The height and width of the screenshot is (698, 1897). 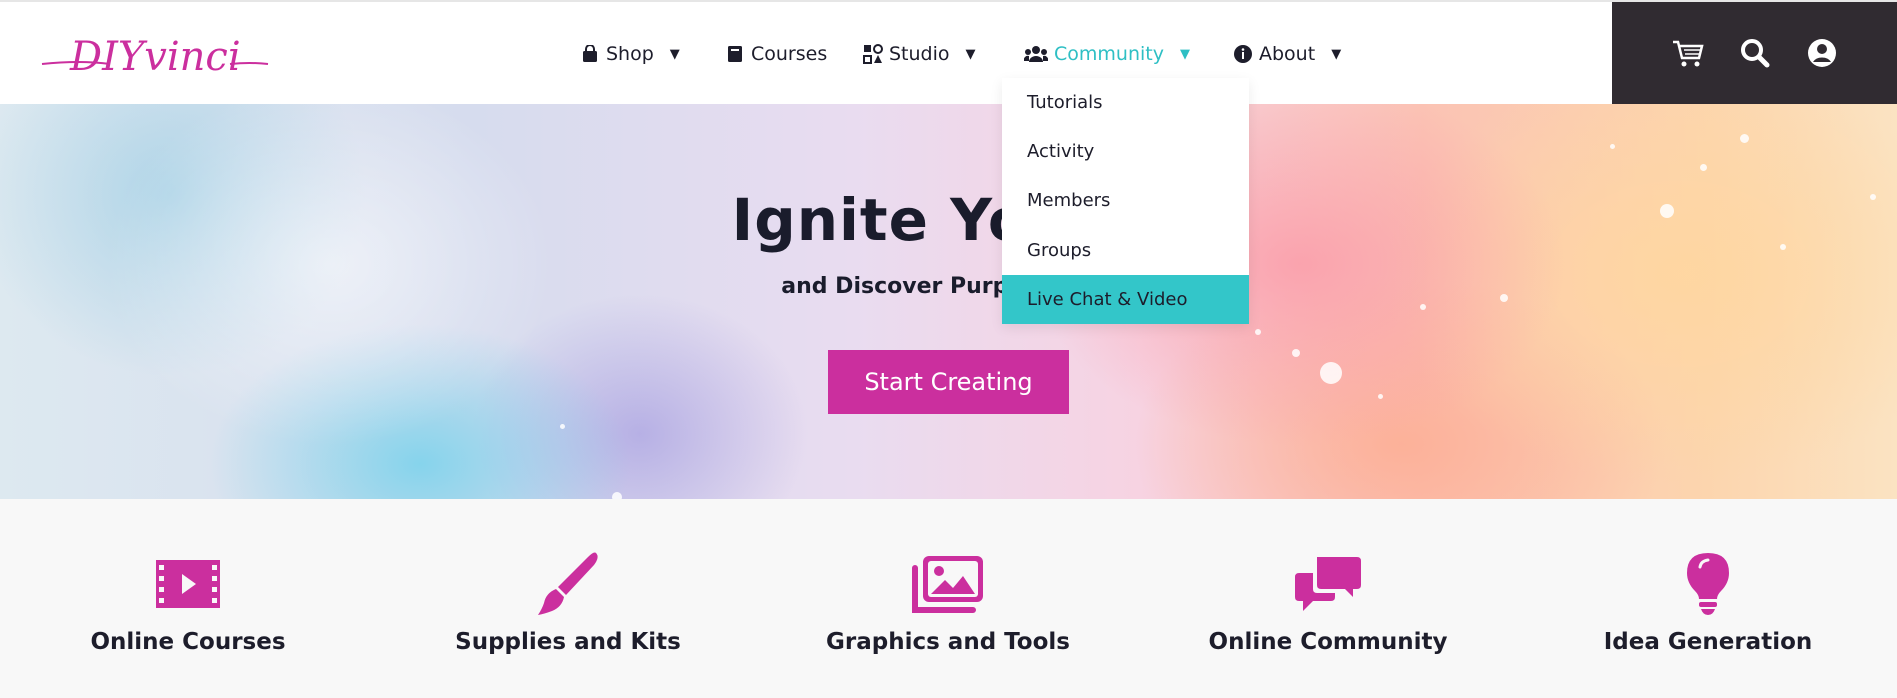 What do you see at coordinates (948, 220) in the screenshot?
I see `hero-title: Ignite Your C` at bounding box center [948, 220].